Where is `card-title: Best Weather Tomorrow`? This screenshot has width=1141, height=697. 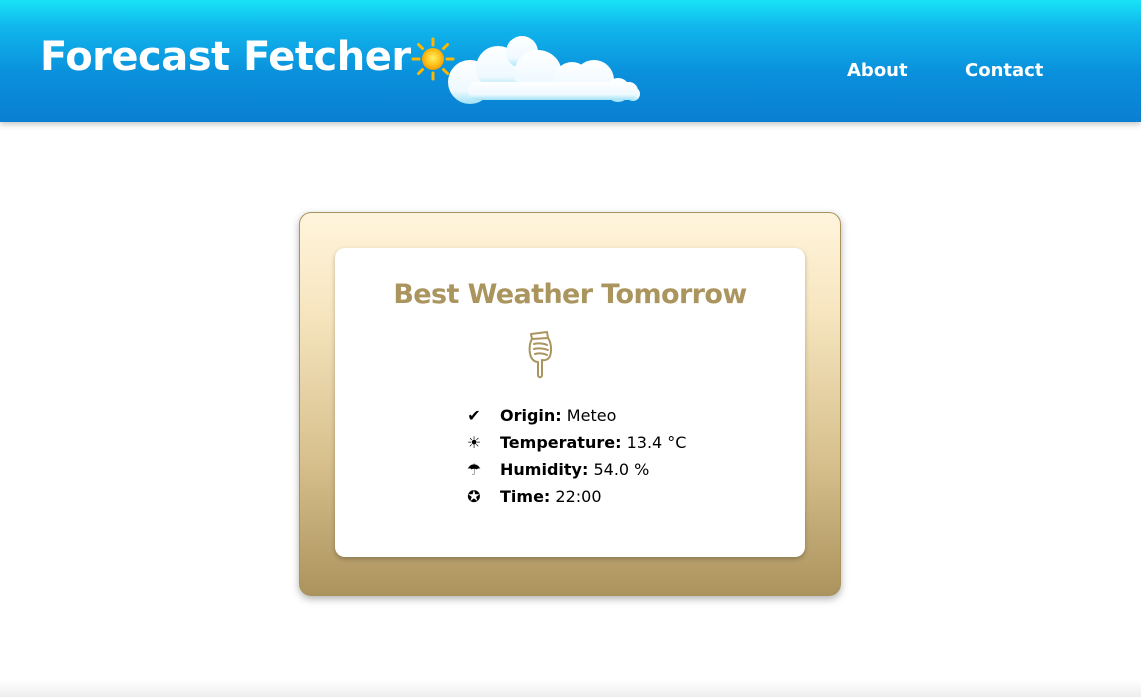 card-title: Best Weather Tomorrow is located at coordinates (570, 294).